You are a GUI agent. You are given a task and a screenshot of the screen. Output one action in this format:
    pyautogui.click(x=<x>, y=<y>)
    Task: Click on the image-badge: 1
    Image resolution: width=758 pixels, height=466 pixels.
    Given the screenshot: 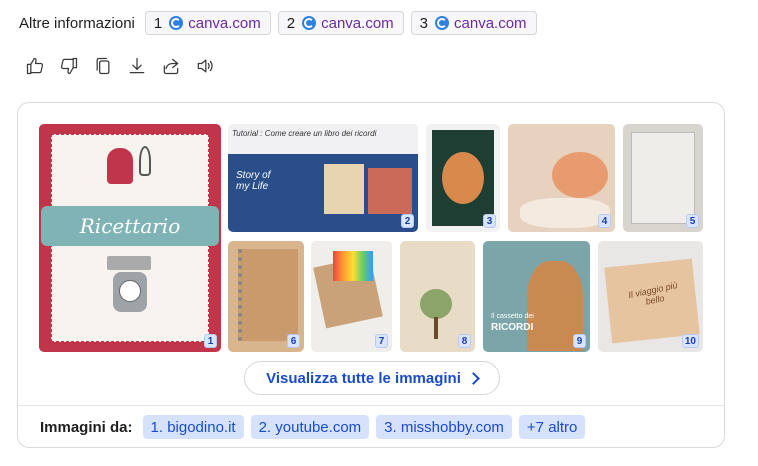 What is the action you would take?
    pyautogui.click(x=210, y=341)
    